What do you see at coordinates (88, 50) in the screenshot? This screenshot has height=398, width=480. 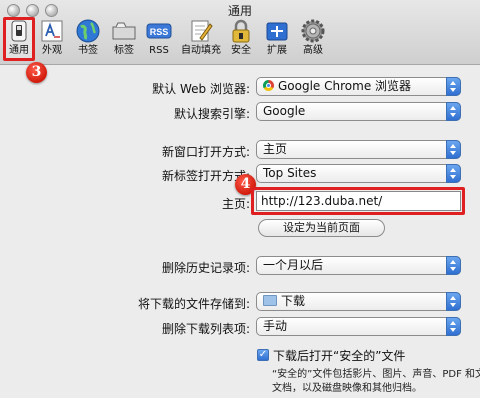 I see `toolbar-label: 书签` at bounding box center [88, 50].